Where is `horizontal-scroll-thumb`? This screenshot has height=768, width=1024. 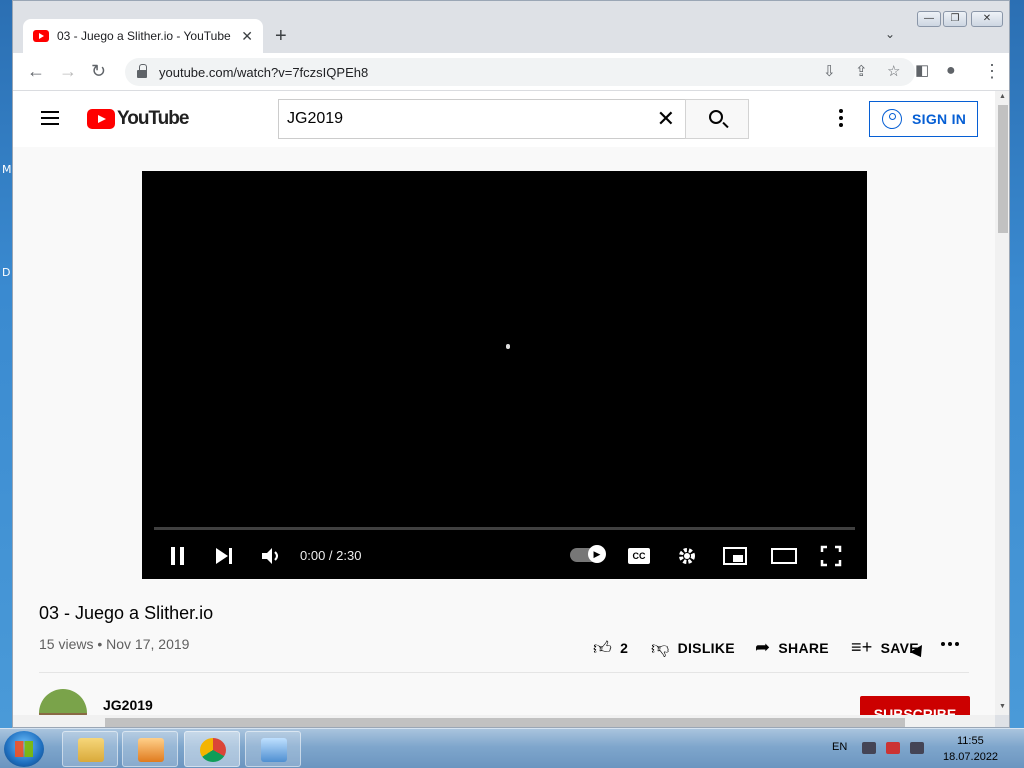 horizontal-scroll-thumb is located at coordinates (505, 722).